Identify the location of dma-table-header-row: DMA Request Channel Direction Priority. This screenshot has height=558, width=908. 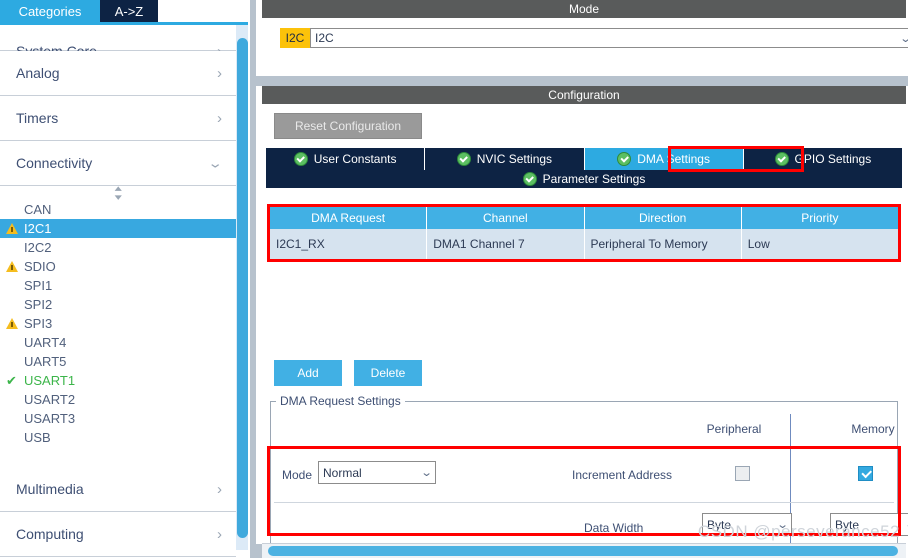
(584, 218).